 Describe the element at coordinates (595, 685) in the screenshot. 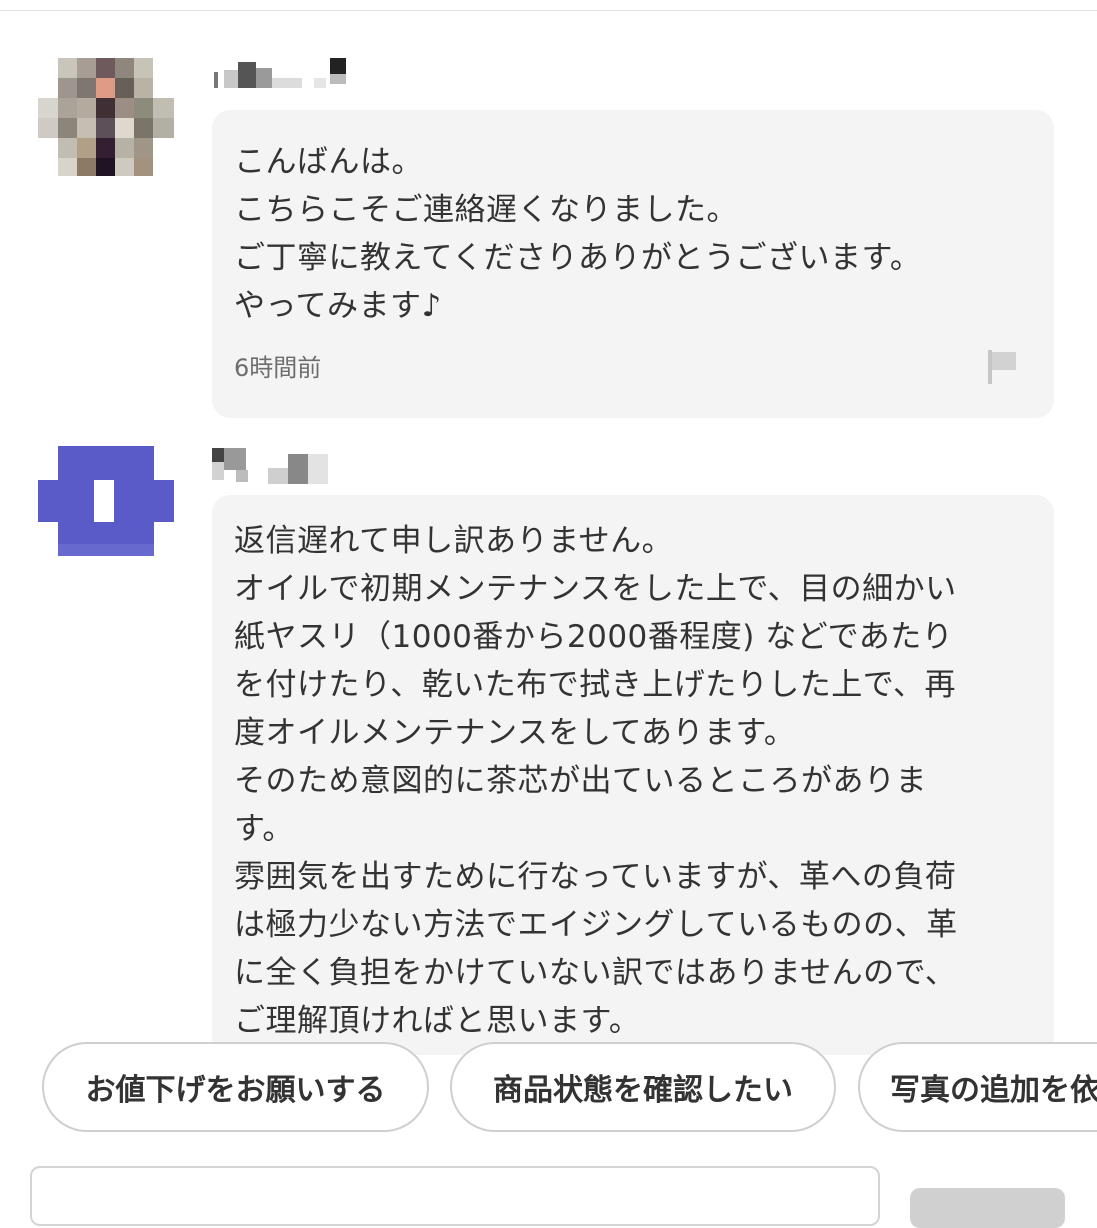

I see `message-line: を付けたり、乾いた布で拭き上げたりした上で、再` at that location.